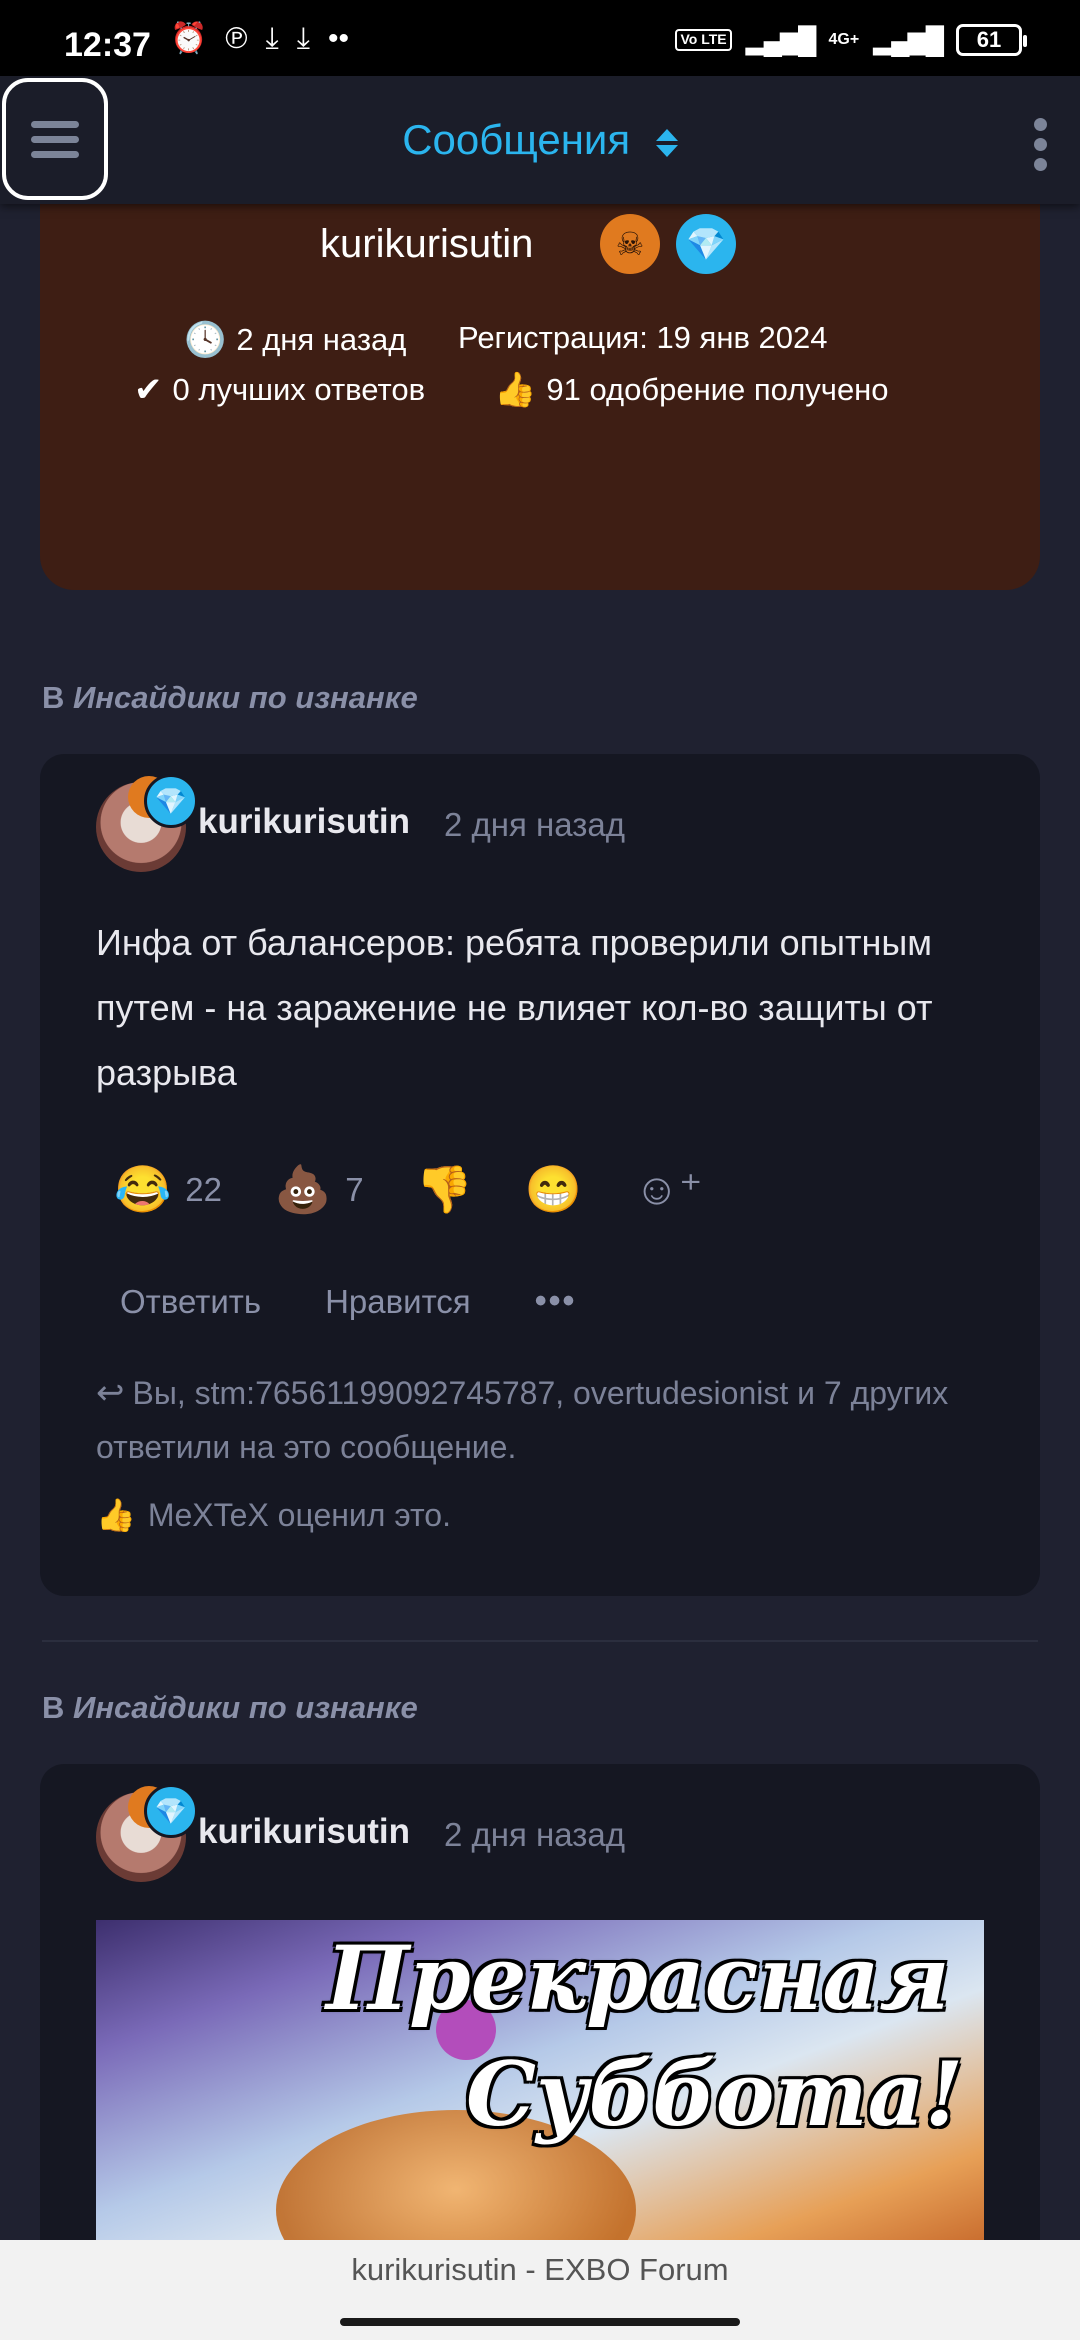 Image resolution: width=1080 pixels, height=2340 pixels. What do you see at coordinates (354, 1189) in the screenshot?
I see `reaction-count: 7` at bounding box center [354, 1189].